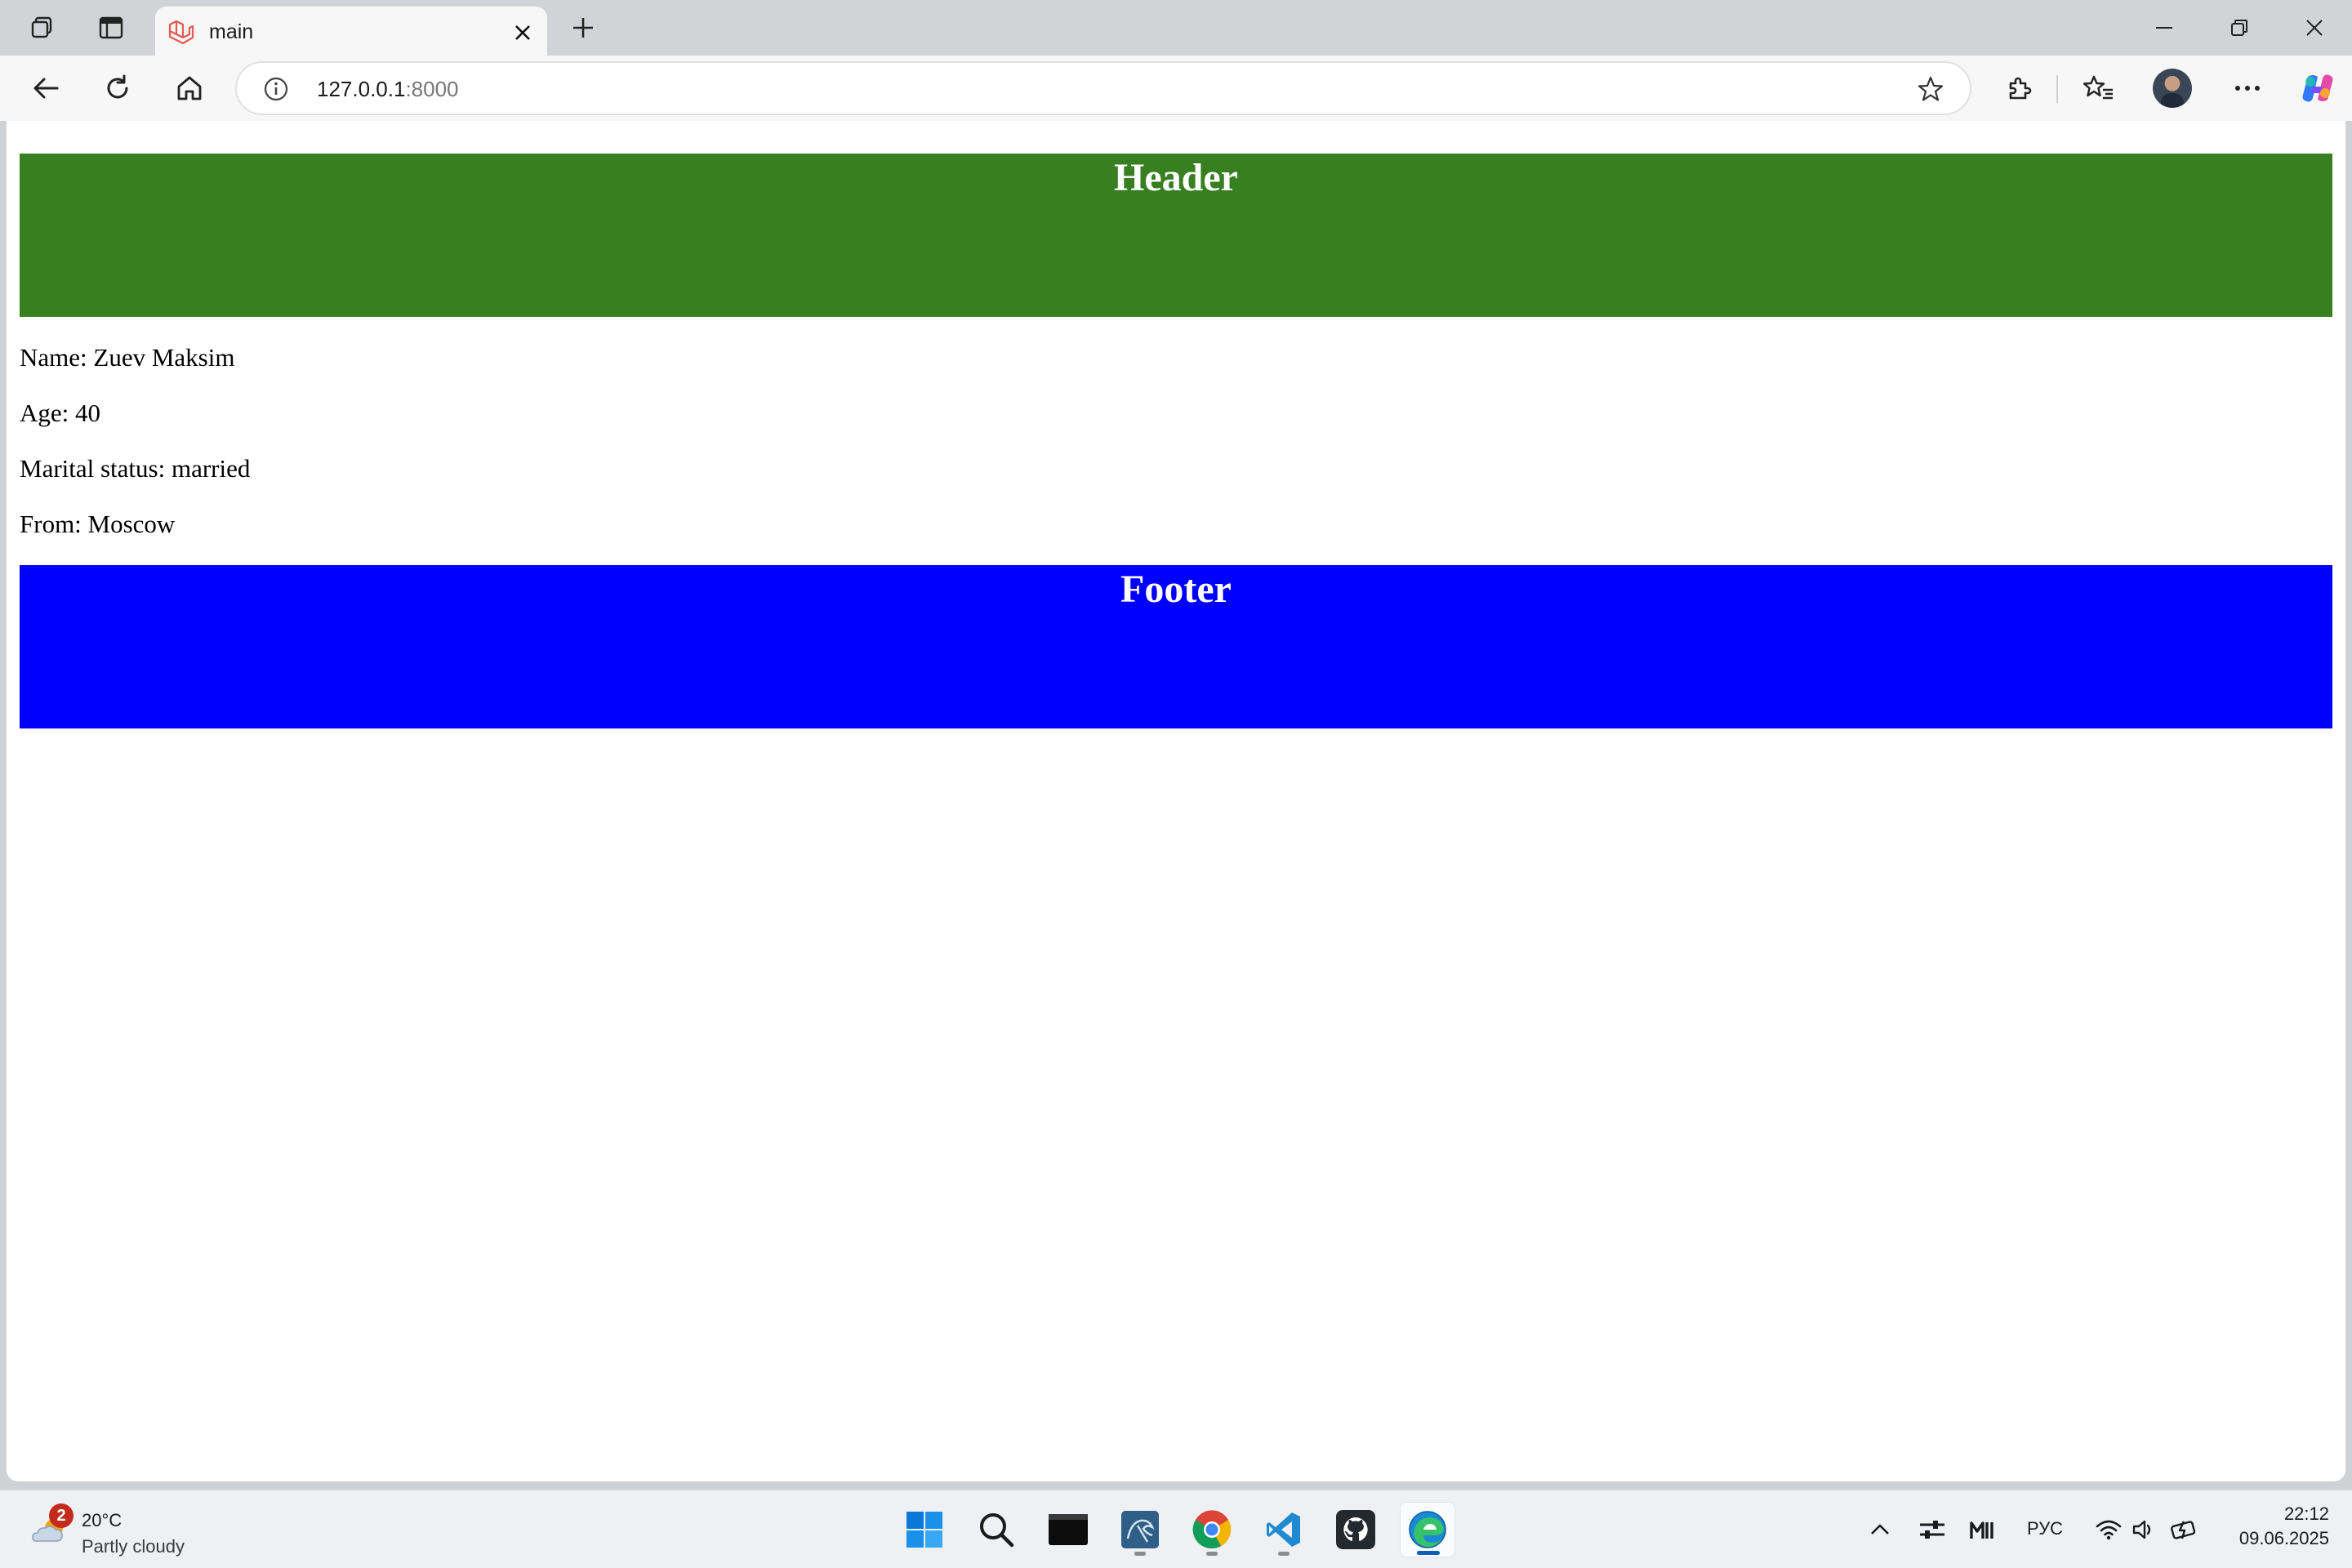  Describe the element at coordinates (2314, 28) in the screenshot. I see `close-window-icon` at that location.